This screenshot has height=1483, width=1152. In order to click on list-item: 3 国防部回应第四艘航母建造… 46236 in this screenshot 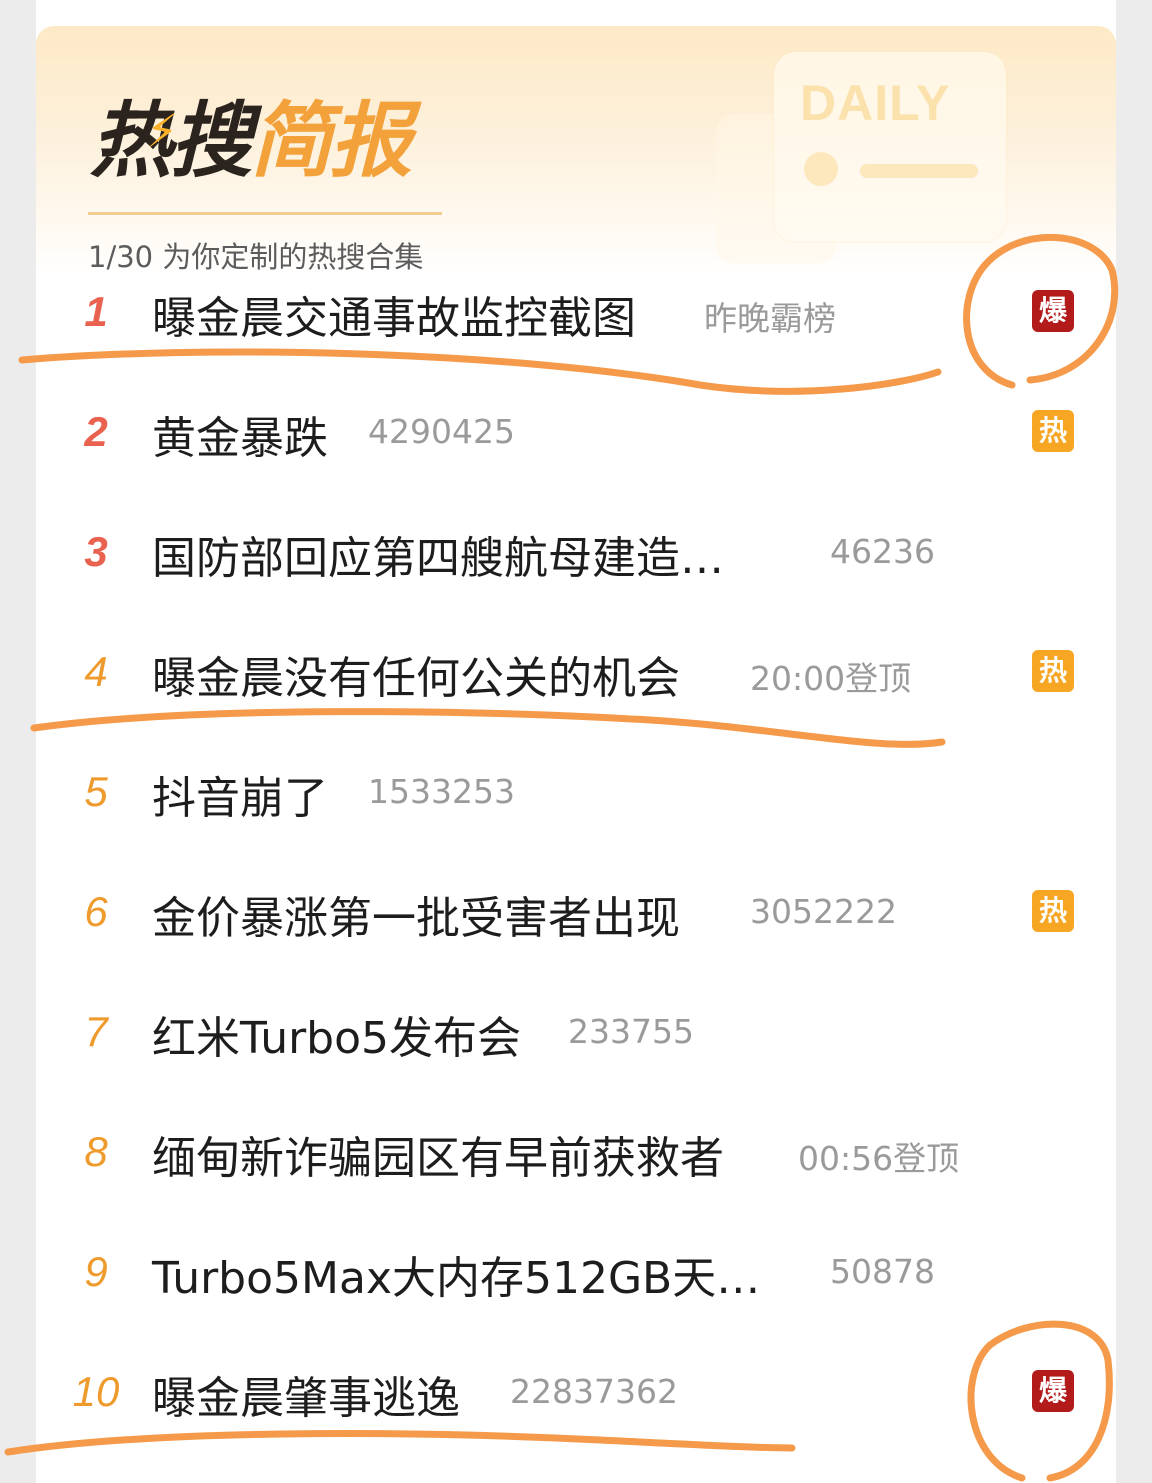, I will do `click(576, 552)`.